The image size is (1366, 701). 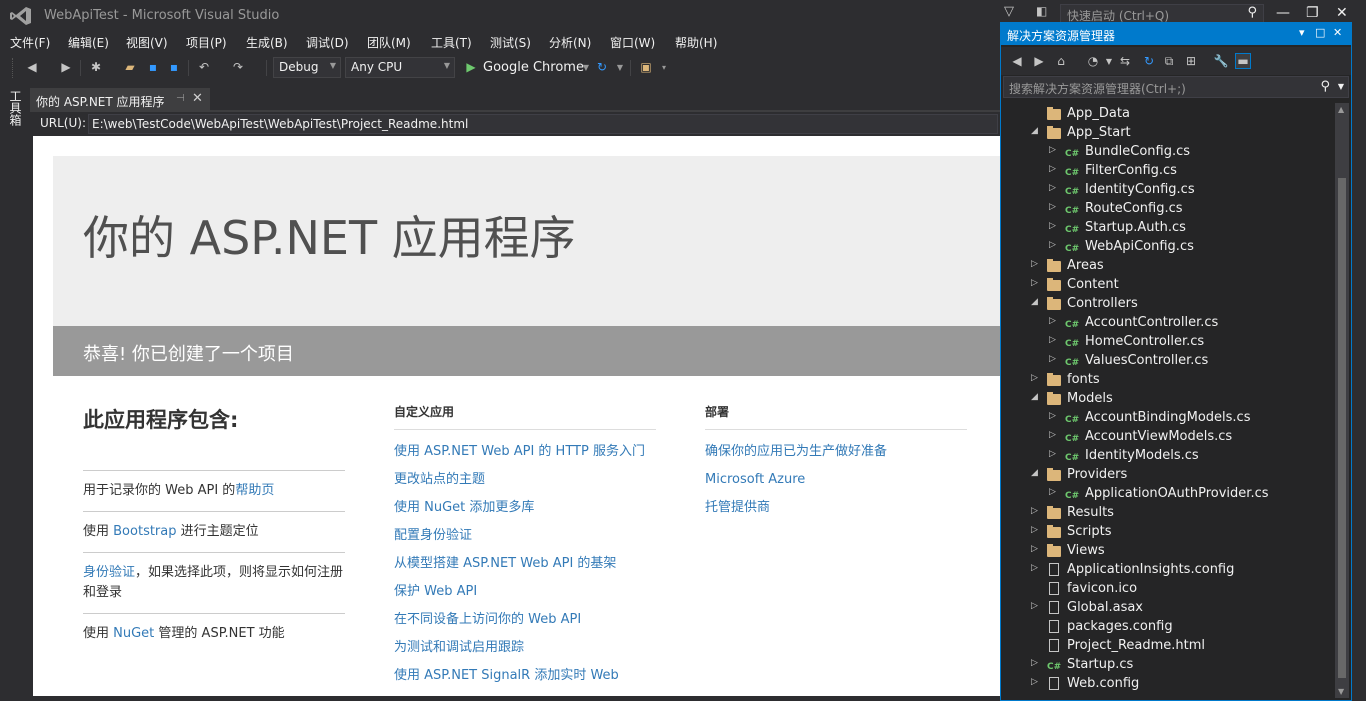 What do you see at coordinates (120, 99) in the screenshot?
I see `tab-project-readme: 你的 ASP.NET 应用程序 ⊣ ✕` at bounding box center [120, 99].